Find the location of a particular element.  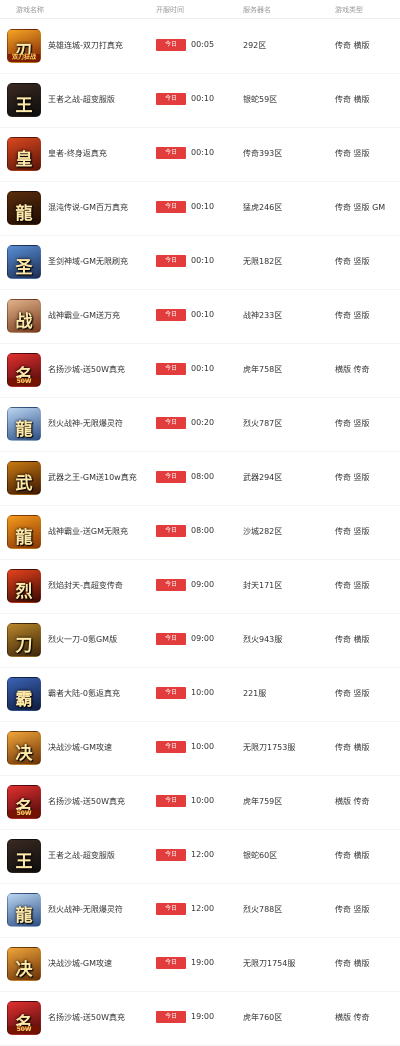

game-name-link: 战神霸业-送GM无限充 is located at coordinates (88, 531).